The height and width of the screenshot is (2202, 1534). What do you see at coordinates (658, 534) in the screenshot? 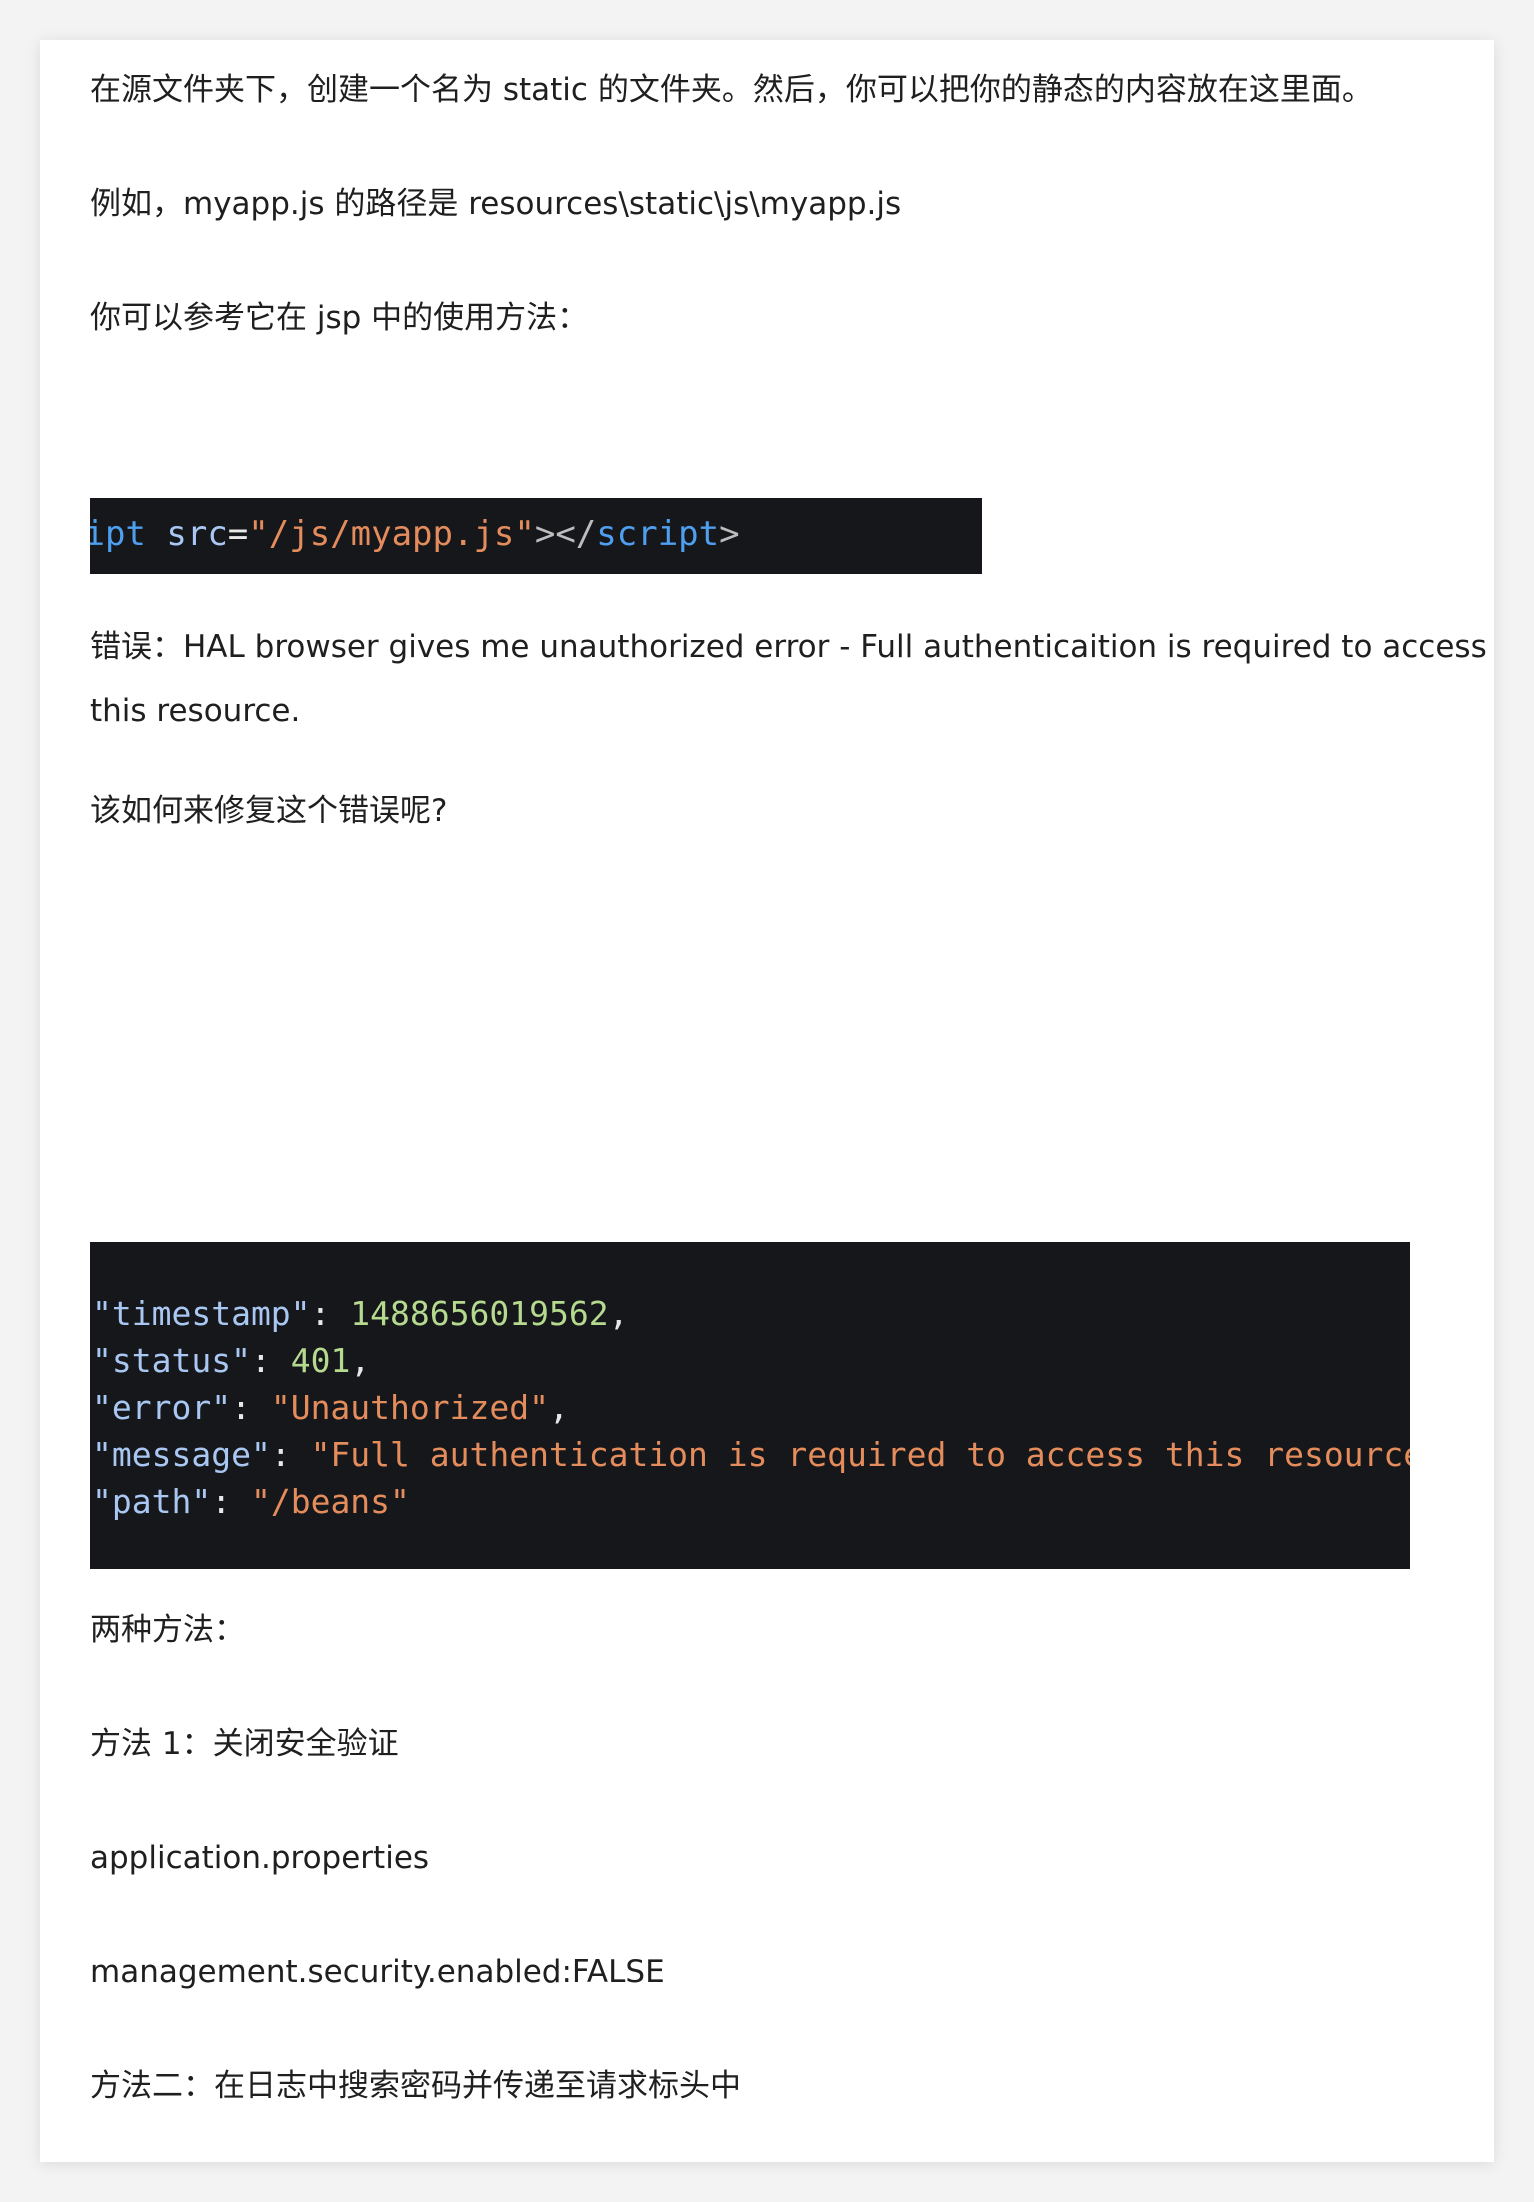
I see `code-token-tag-close: script` at bounding box center [658, 534].